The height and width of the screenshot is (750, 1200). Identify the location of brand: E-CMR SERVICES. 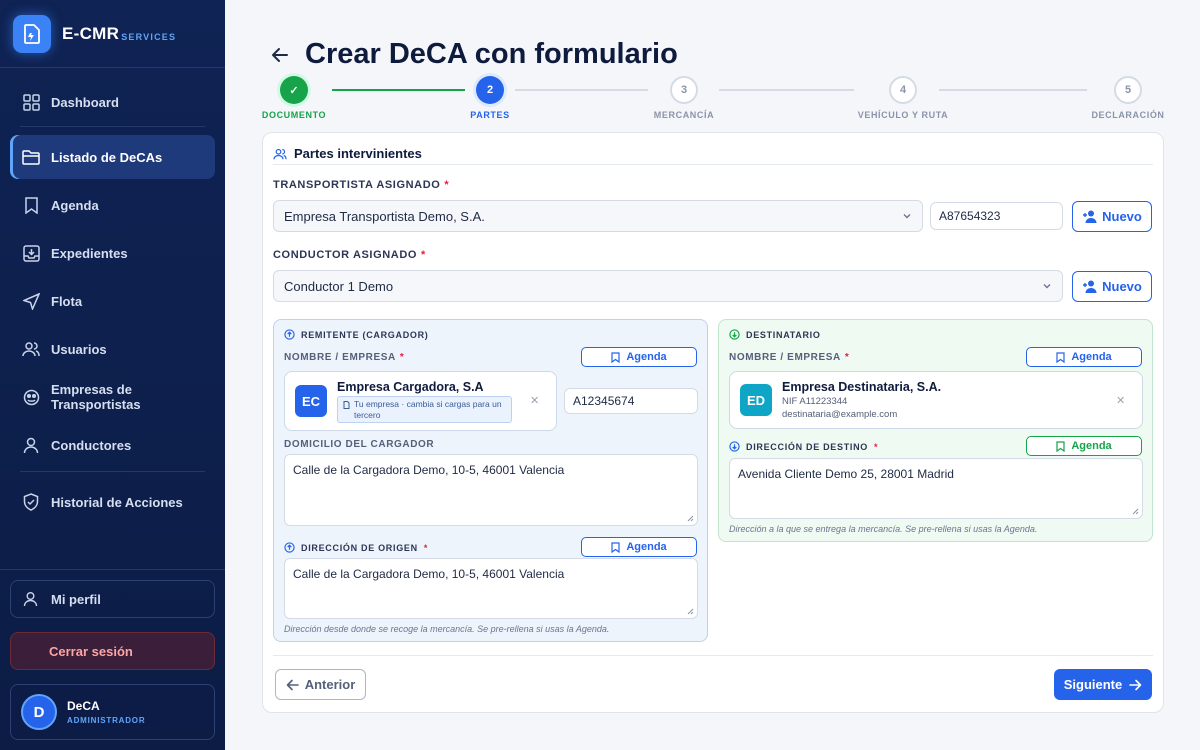
(112, 34).